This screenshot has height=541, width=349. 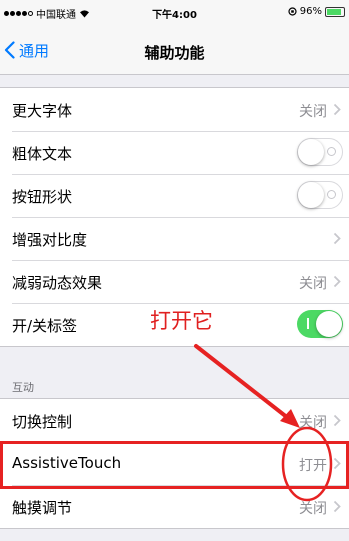 I want to click on row-larger-text: 更大字体 关闭, so click(x=174, y=109).